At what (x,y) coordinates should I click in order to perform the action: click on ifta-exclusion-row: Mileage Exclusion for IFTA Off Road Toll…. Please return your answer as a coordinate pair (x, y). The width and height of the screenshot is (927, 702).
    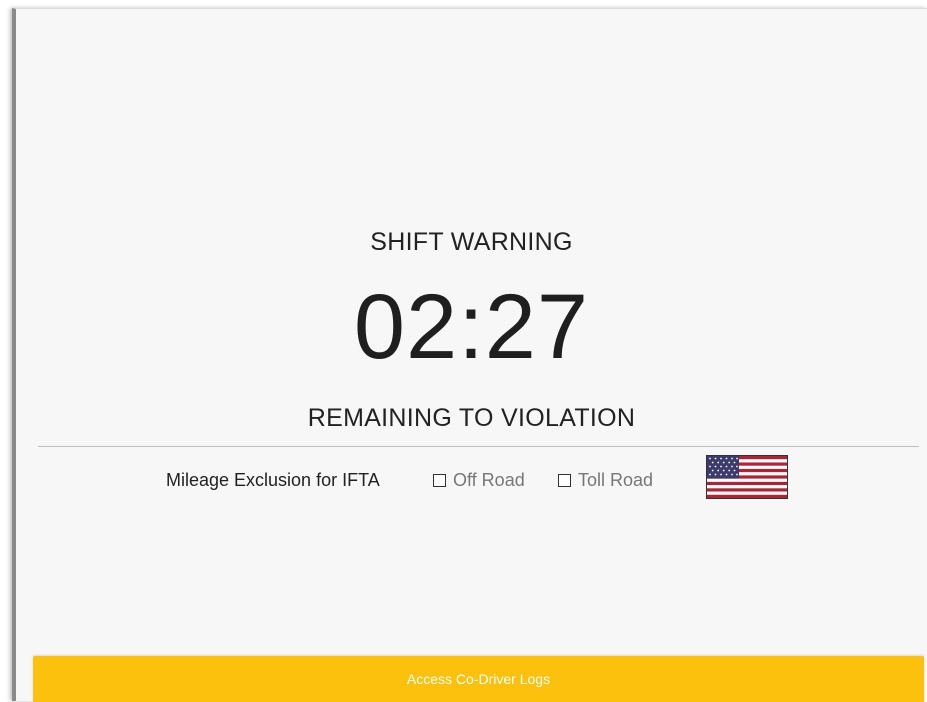
    Looking at the image, I should click on (471, 480).